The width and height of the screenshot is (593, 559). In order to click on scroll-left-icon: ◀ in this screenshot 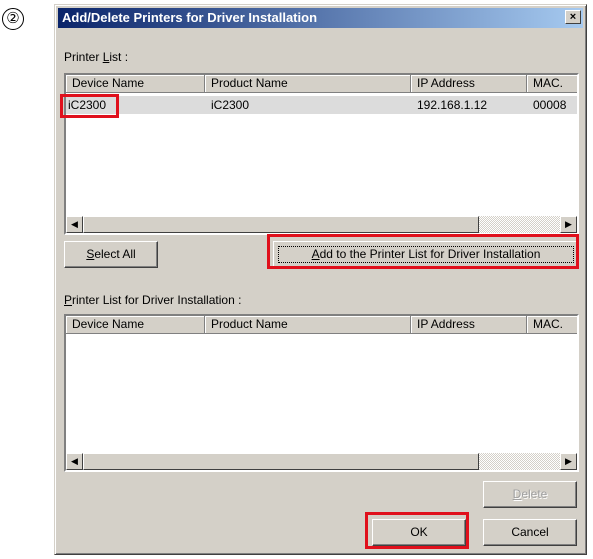, I will do `click(74, 224)`.